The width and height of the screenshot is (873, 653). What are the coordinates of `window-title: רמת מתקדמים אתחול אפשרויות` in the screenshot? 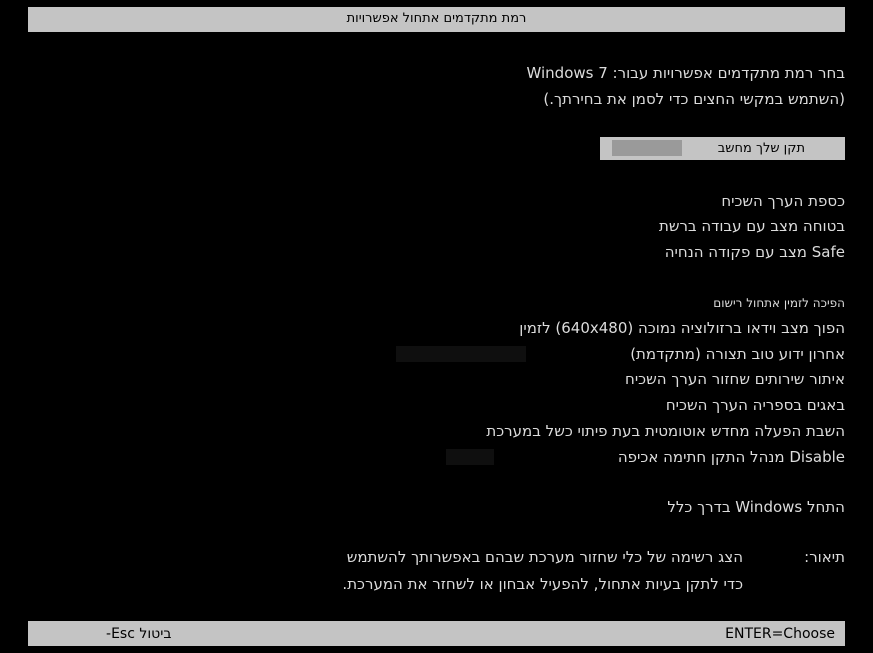 It's located at (436, 18).